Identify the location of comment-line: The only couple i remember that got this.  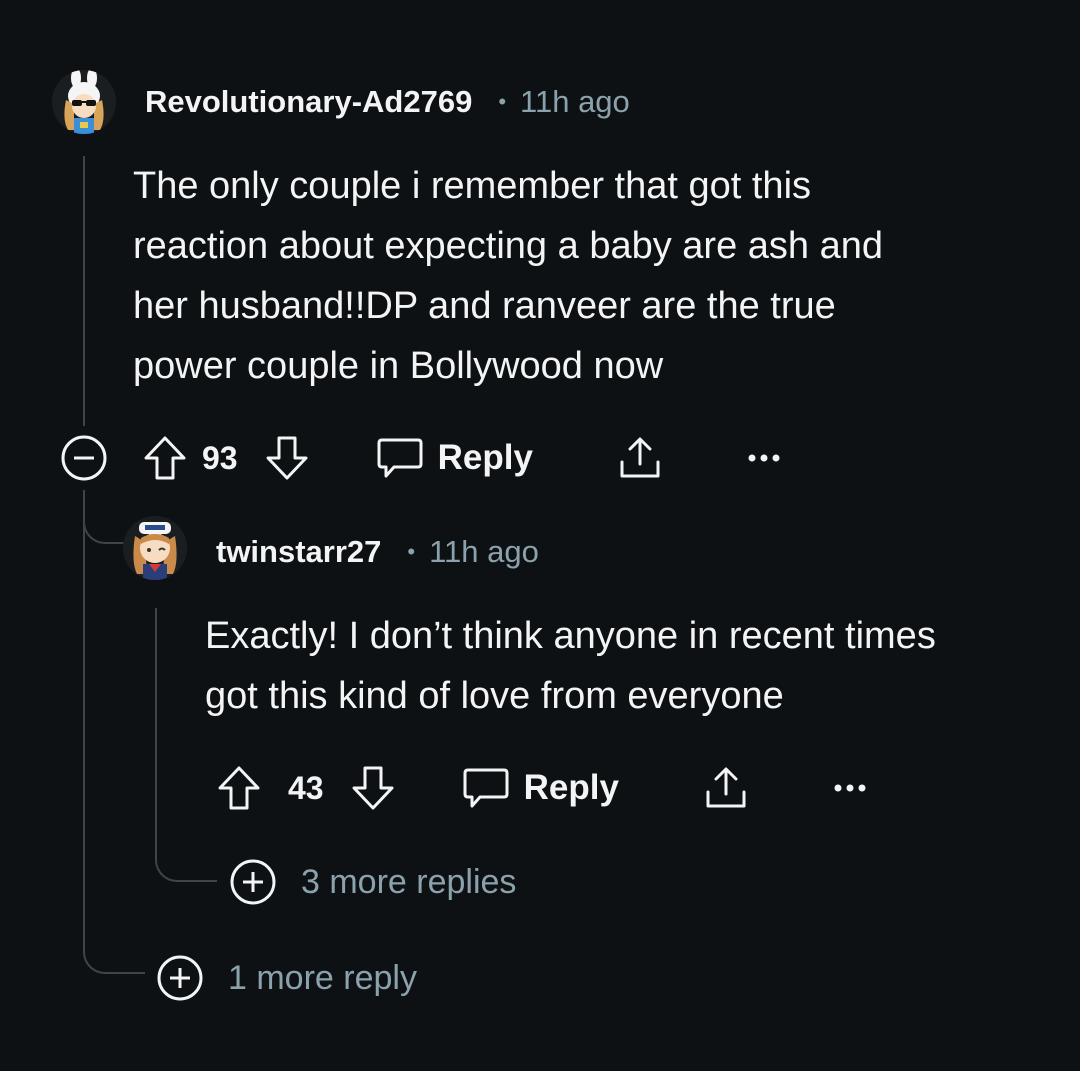
(472, 186).